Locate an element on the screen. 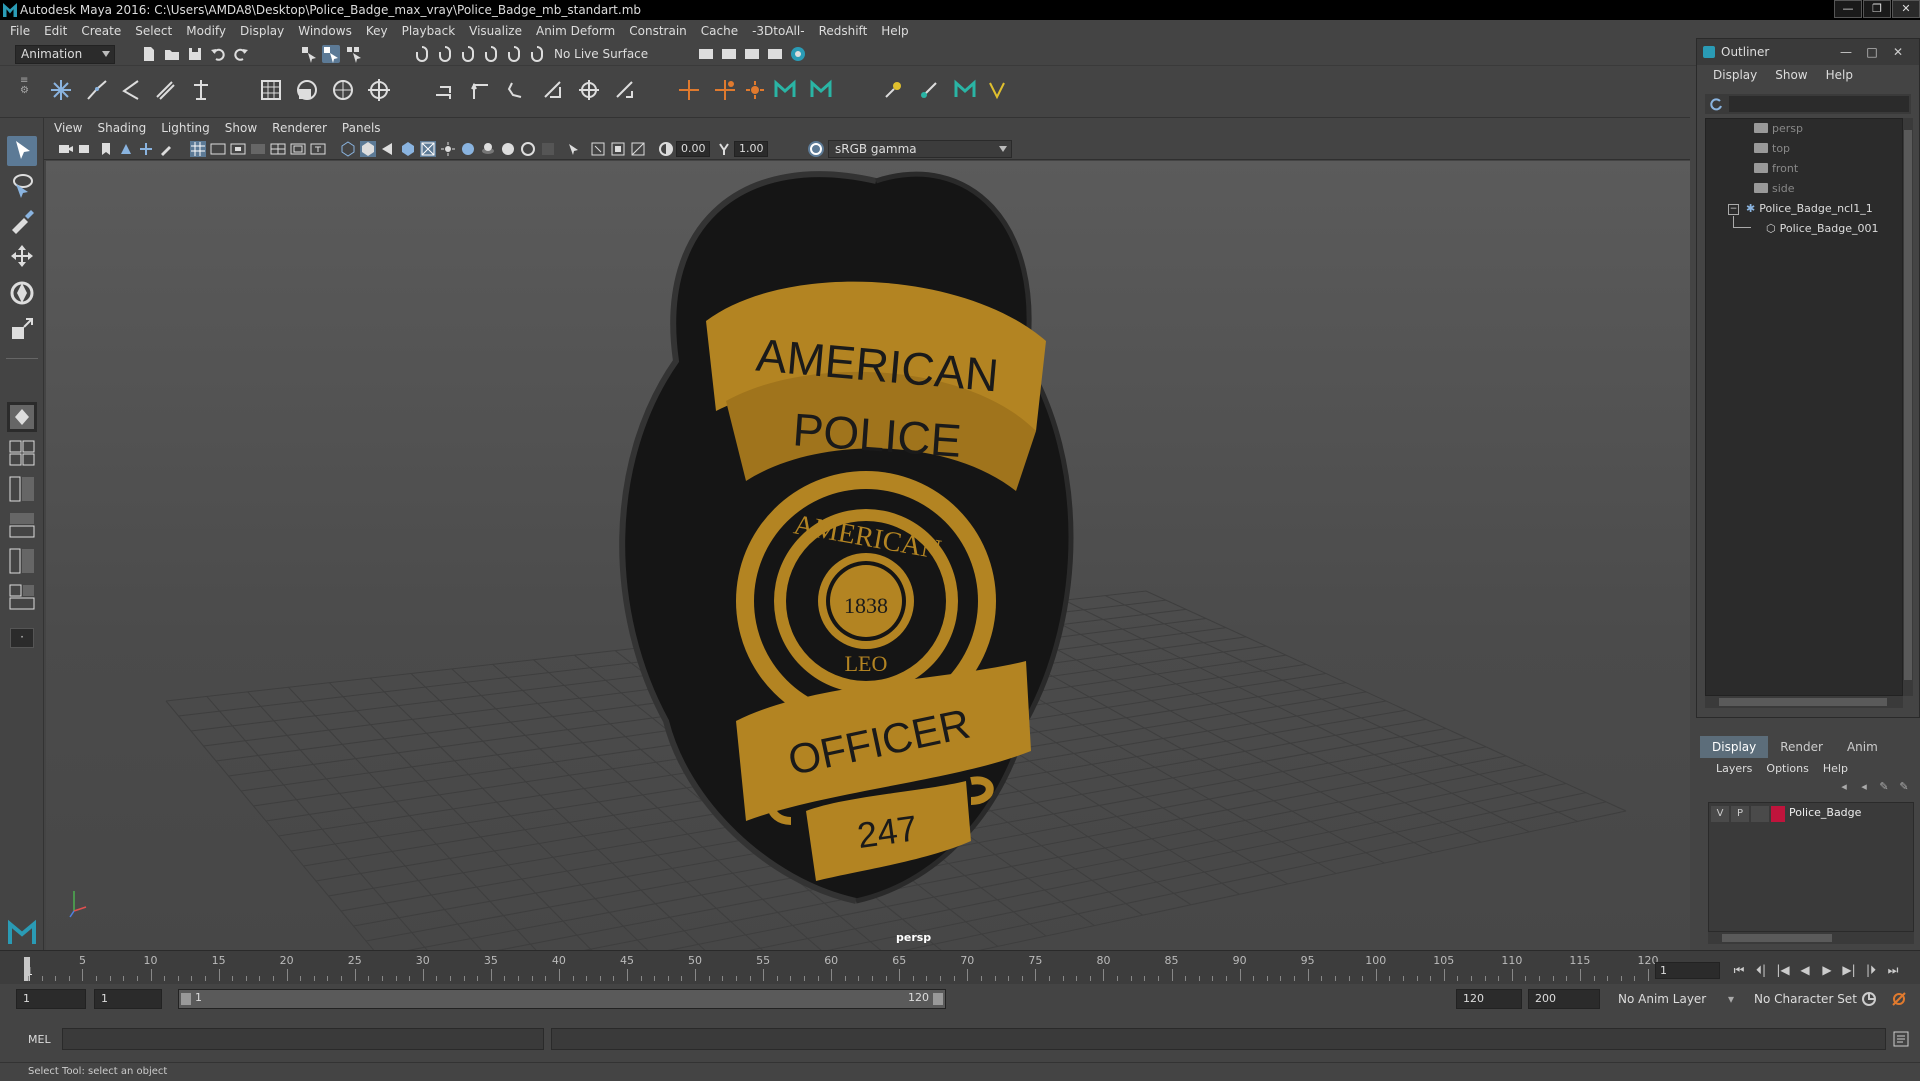  textured-icon is located at coordinates (408, 149).